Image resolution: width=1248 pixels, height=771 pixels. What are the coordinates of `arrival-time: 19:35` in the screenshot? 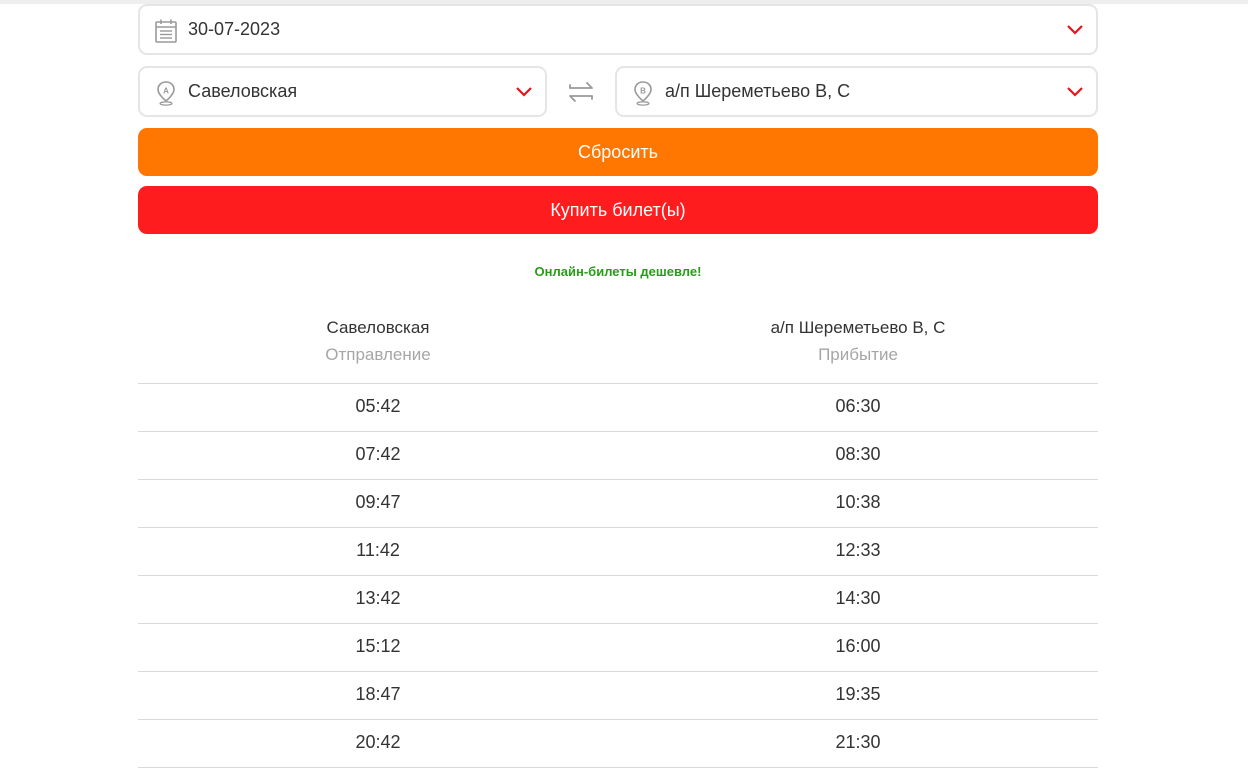 It's located at (858, 694).